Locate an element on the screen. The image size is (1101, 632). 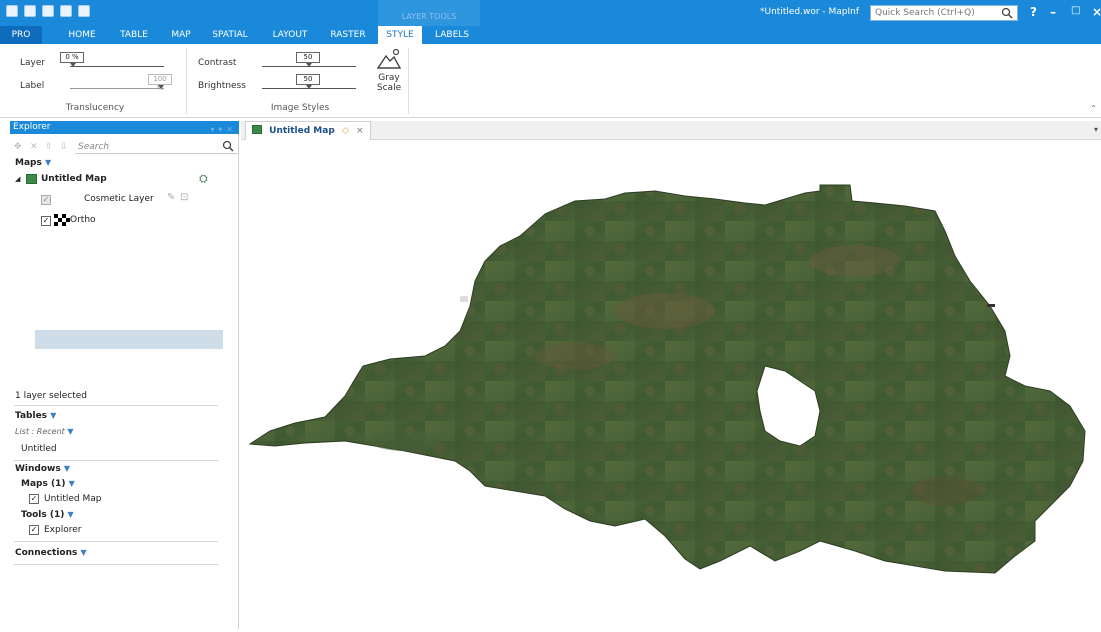
tab-table: TABLE is located at coordinates (134, 35).